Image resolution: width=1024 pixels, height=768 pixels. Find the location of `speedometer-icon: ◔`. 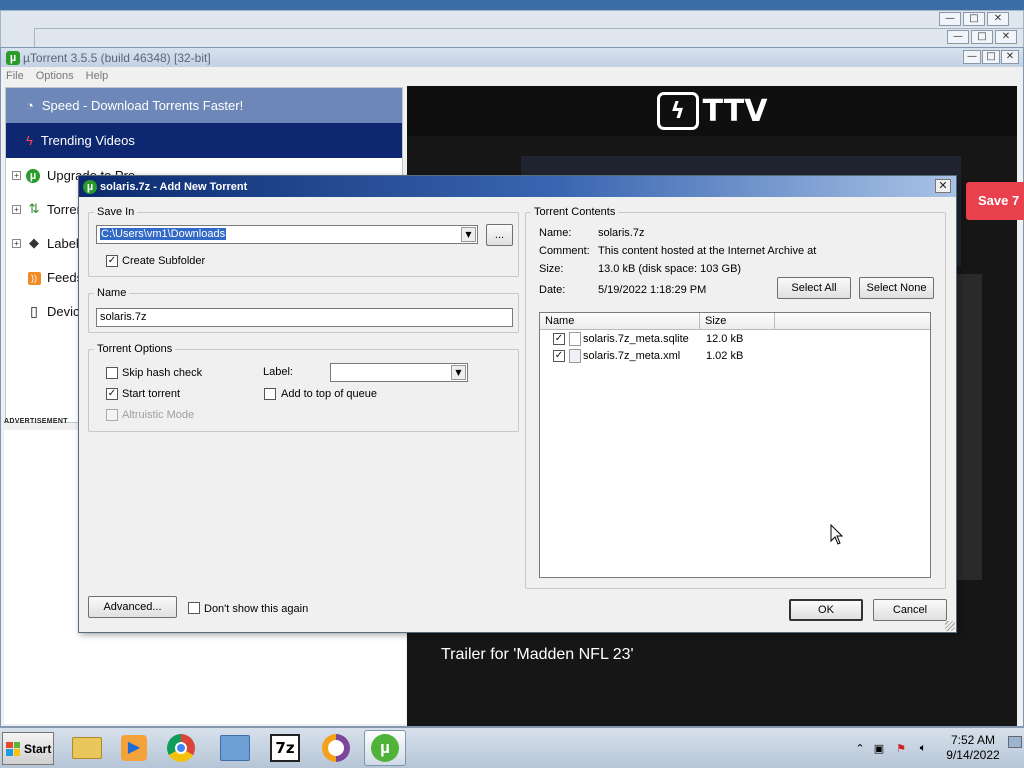

speedometer-icon: ◔ is located at coordinates (30, 105).